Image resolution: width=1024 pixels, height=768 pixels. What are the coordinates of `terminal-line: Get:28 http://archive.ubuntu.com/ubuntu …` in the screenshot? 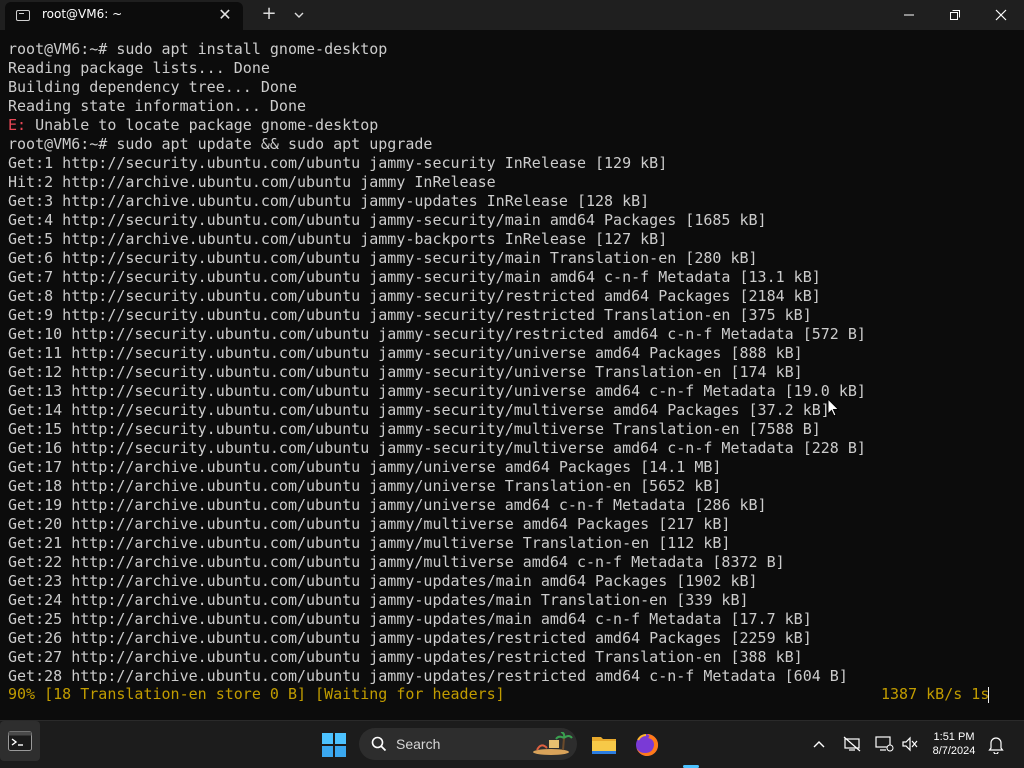 It's located at (437, 676).